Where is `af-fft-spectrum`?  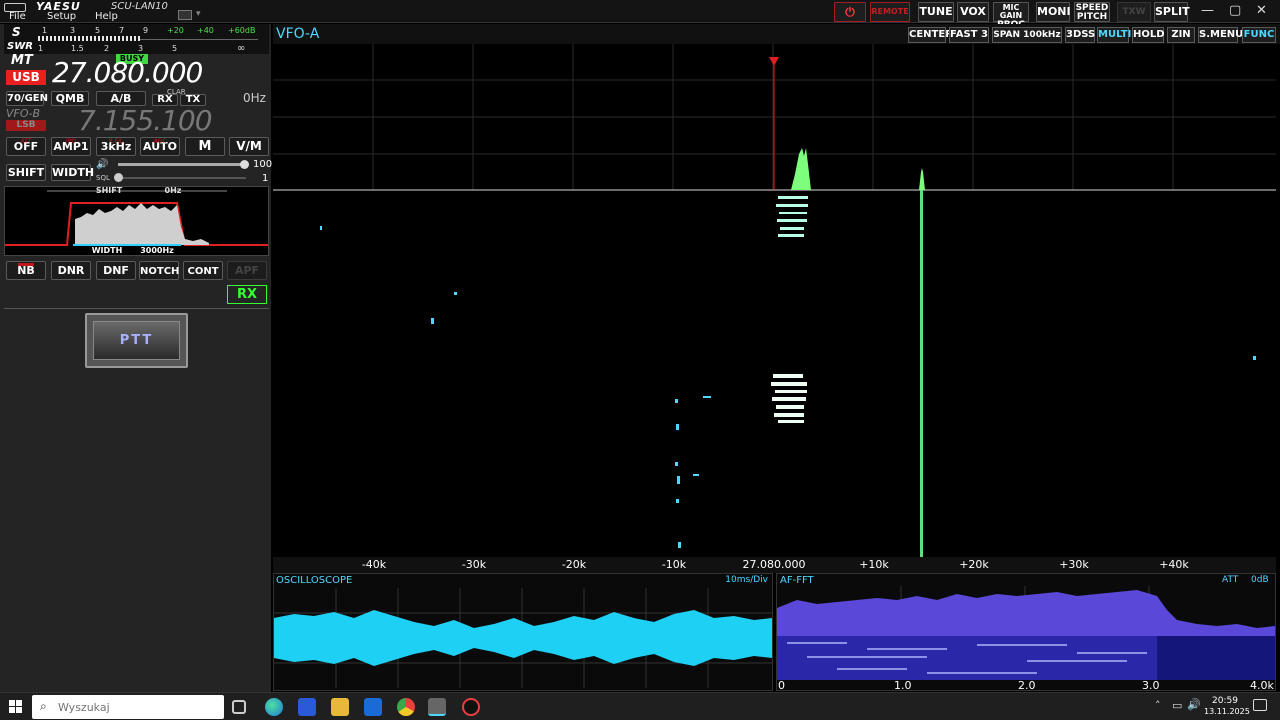 af-fft-spectrum is located at coordinates (1026, 613).